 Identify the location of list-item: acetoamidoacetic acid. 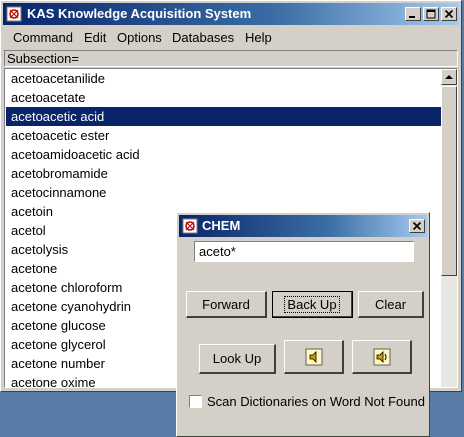
(223, 154).